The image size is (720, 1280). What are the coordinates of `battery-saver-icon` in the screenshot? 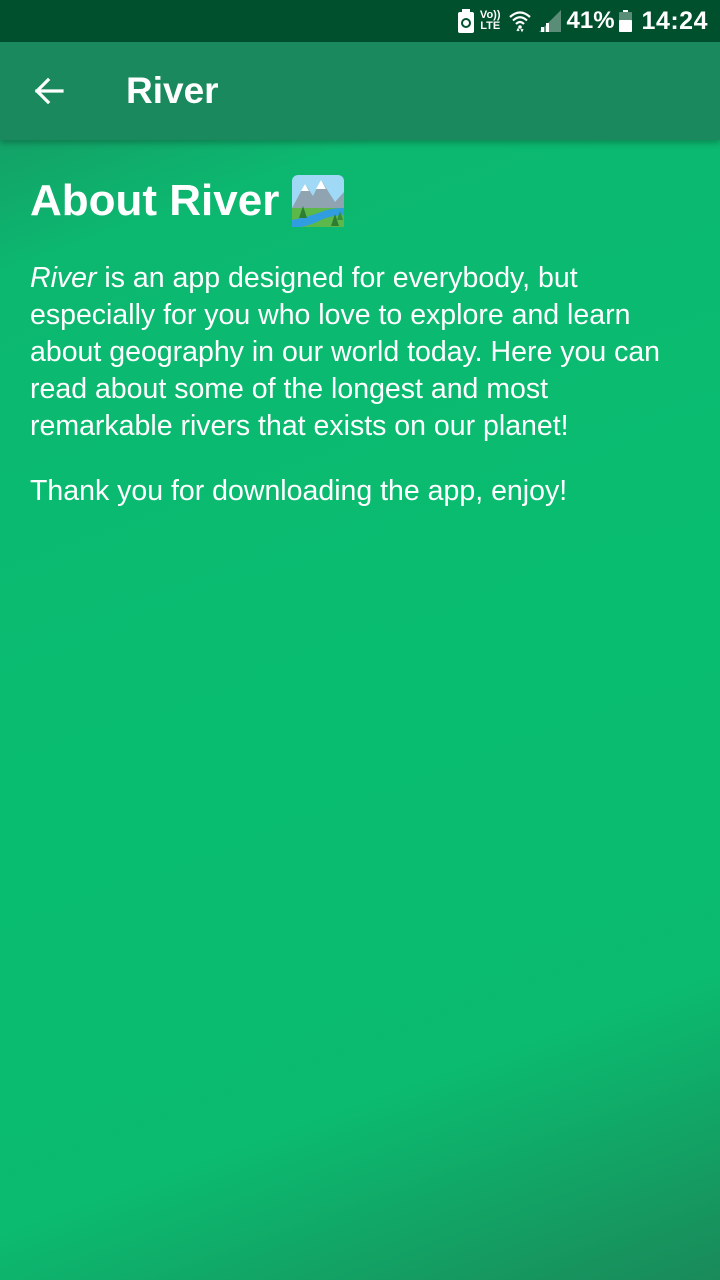 It's located at (465, 21).